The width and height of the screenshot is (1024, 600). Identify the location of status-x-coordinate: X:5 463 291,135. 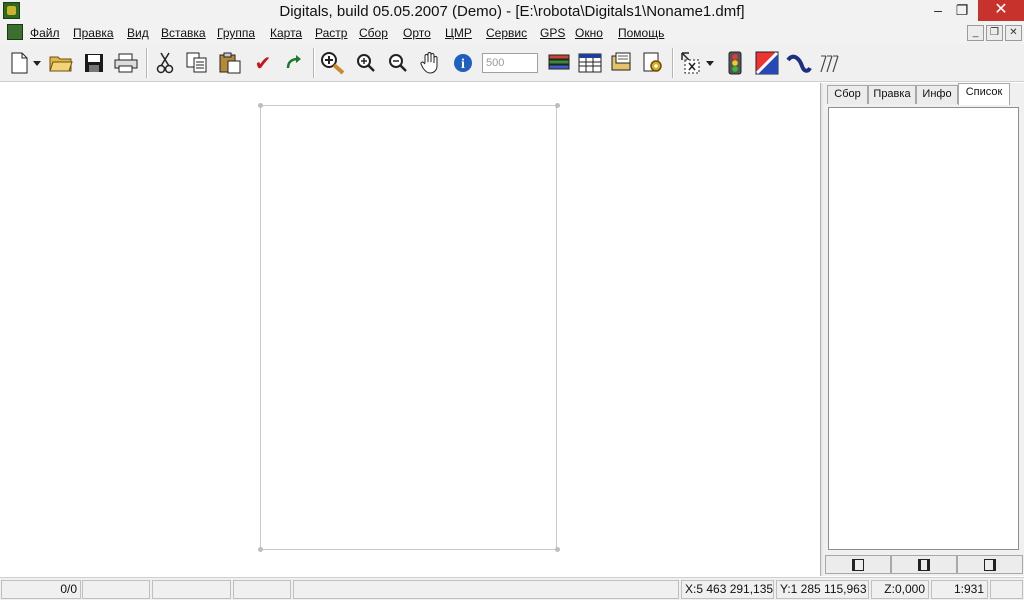
(727, 589).